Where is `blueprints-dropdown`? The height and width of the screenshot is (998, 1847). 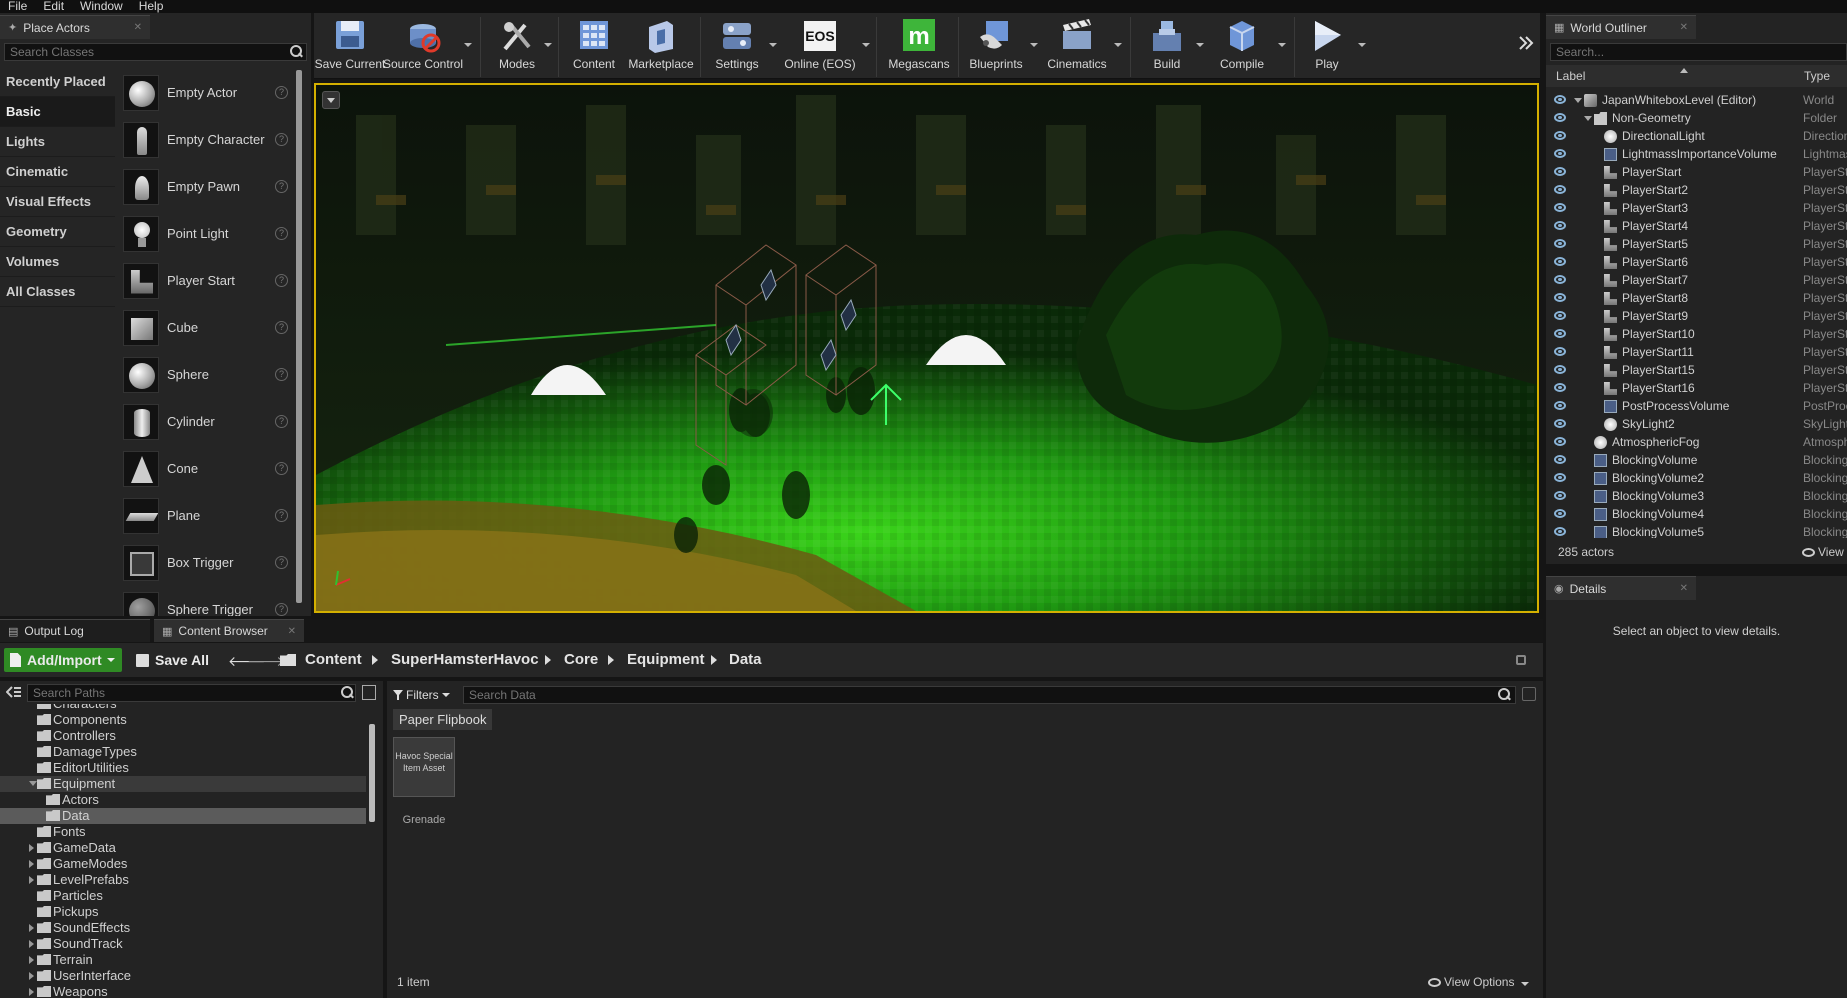 blueprints-dropdown is located at coordinates (1034, 45).